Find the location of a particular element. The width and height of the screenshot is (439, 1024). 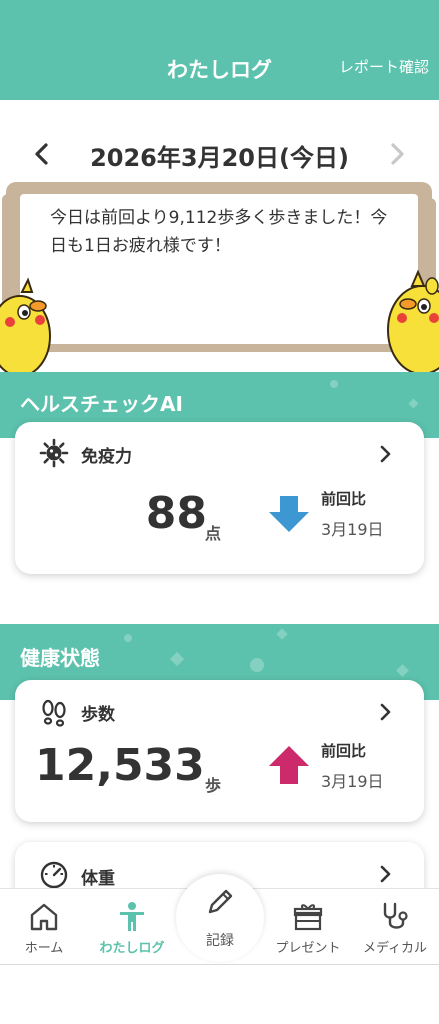

tab-label: ホーム is located at coordinates (44, 948).